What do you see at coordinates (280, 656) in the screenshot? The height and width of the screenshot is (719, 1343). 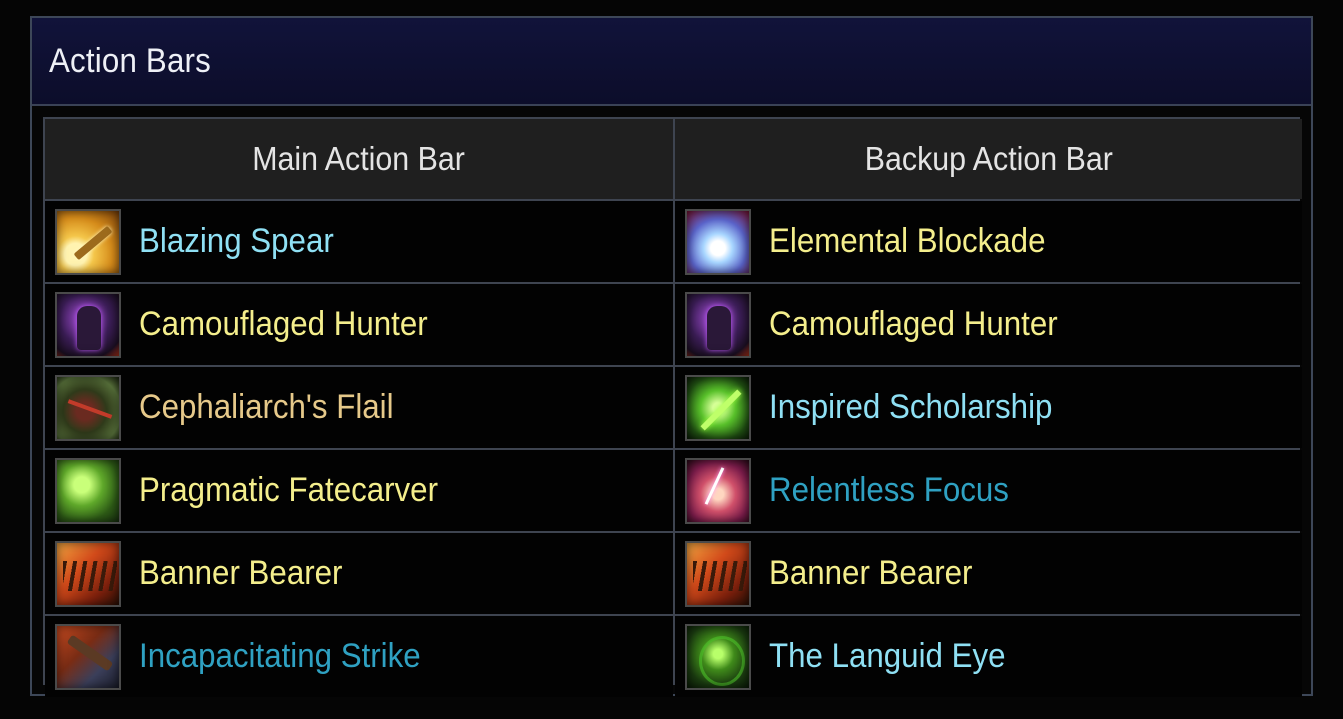 I see `skill-label: Incapacitating Strike` at bounding box center [280, 656].